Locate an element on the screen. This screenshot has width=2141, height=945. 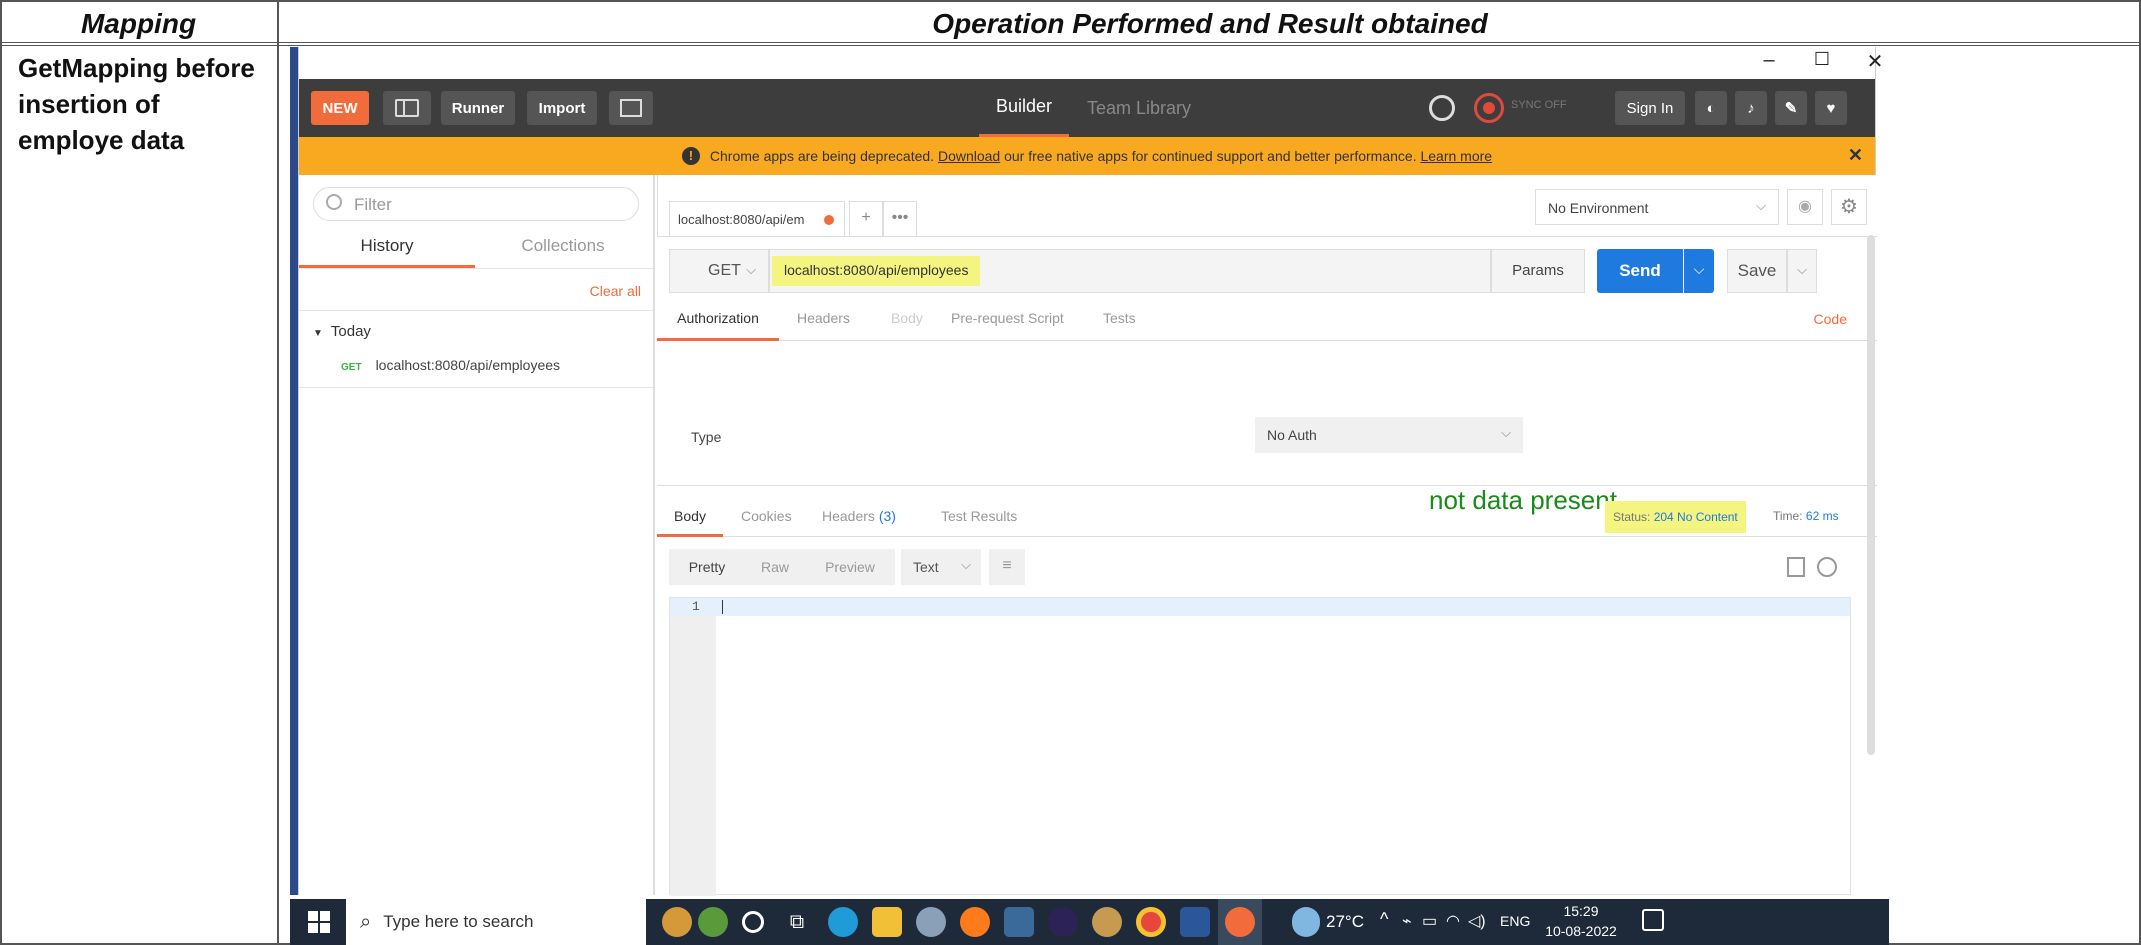
send-options-button: ⌵ is located at coordinates (1699, 271).